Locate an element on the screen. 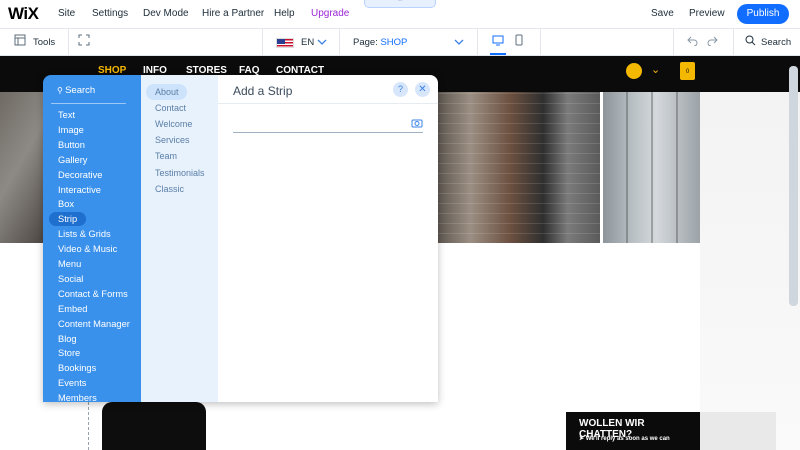  chat-widget-expand is located at coordinates (738, 431).